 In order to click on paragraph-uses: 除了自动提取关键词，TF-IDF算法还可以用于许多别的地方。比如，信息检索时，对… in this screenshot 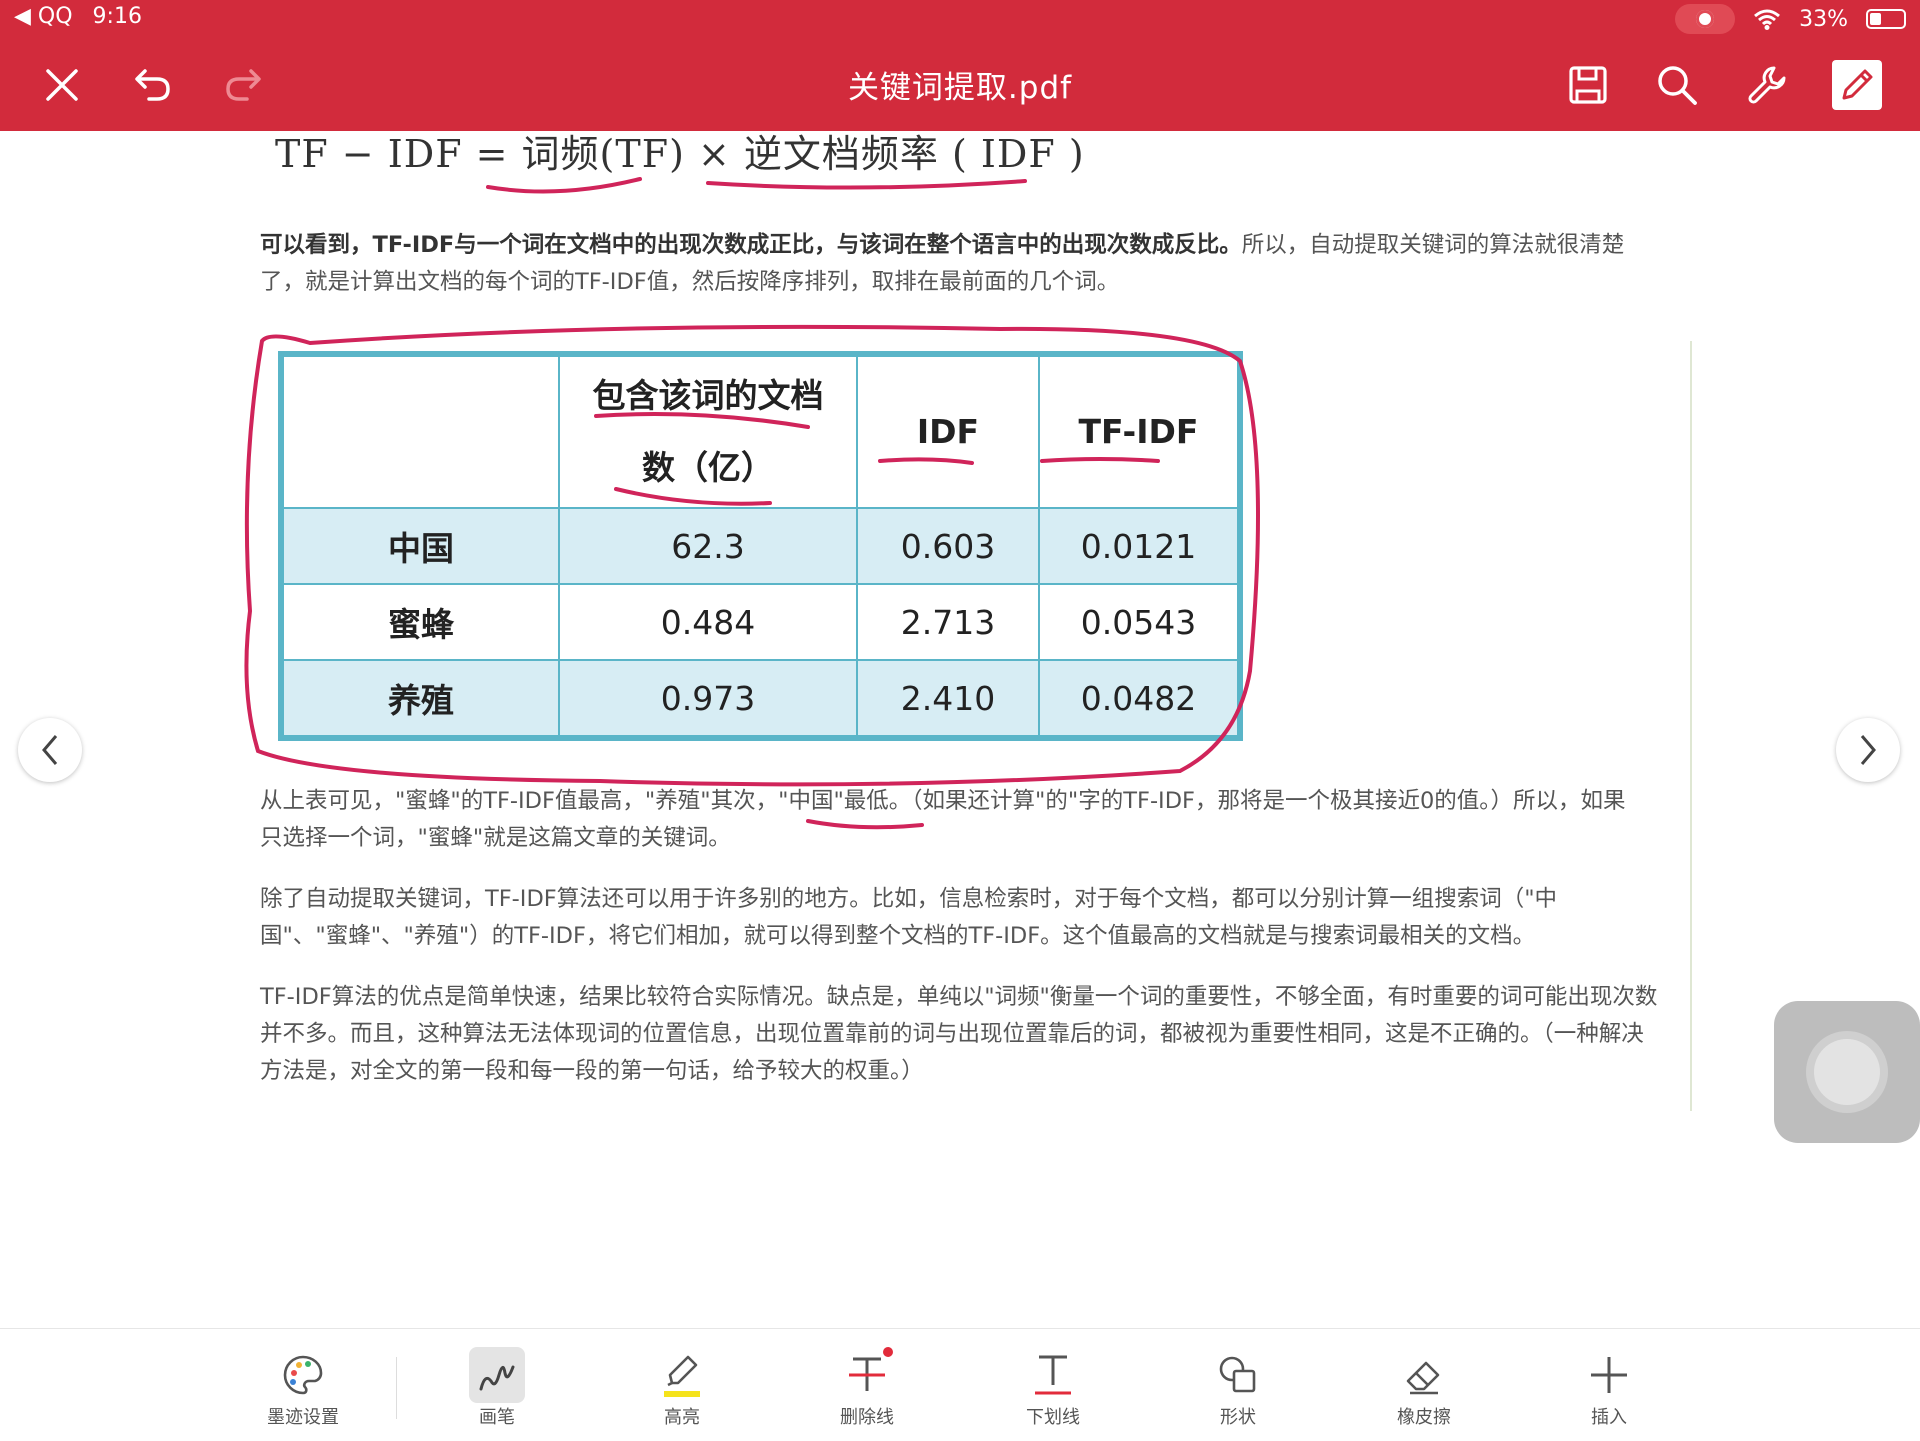, I will do `click(909, 917)`.